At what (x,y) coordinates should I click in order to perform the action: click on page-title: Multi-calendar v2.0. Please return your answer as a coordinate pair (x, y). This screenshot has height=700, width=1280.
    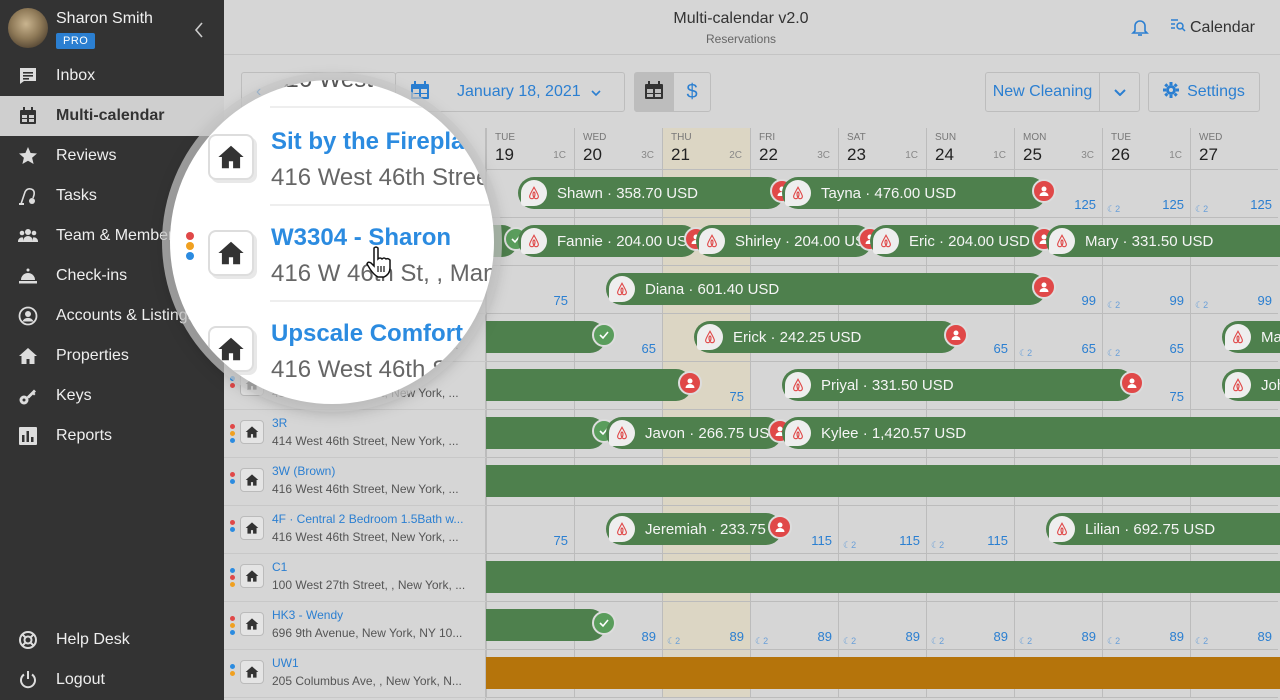
    Looking at the image, I should click on (741, 18).